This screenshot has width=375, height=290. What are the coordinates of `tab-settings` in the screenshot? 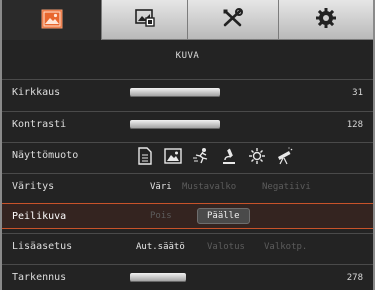 It's located at (326, 20).